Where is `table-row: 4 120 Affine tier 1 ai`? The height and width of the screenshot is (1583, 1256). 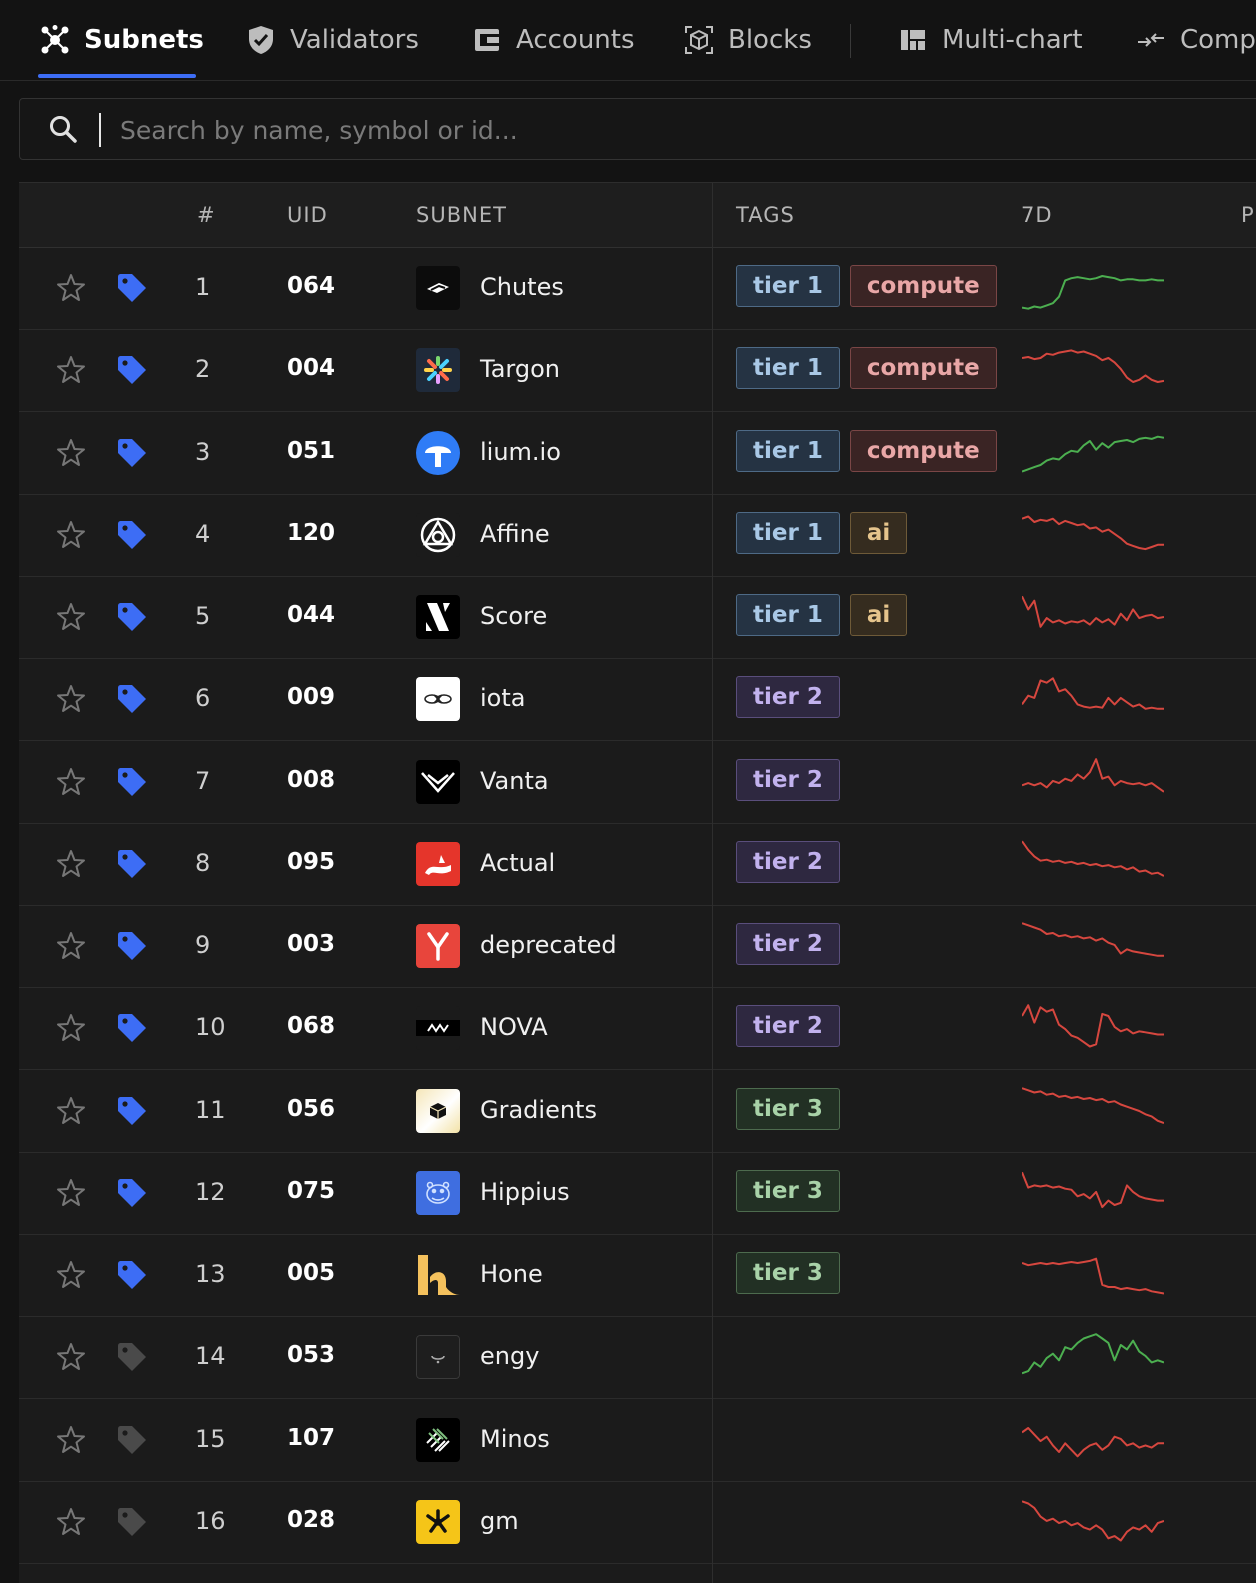
table-row: 4 120 Affine tier 1 ai is located at coordinates (637, 535).